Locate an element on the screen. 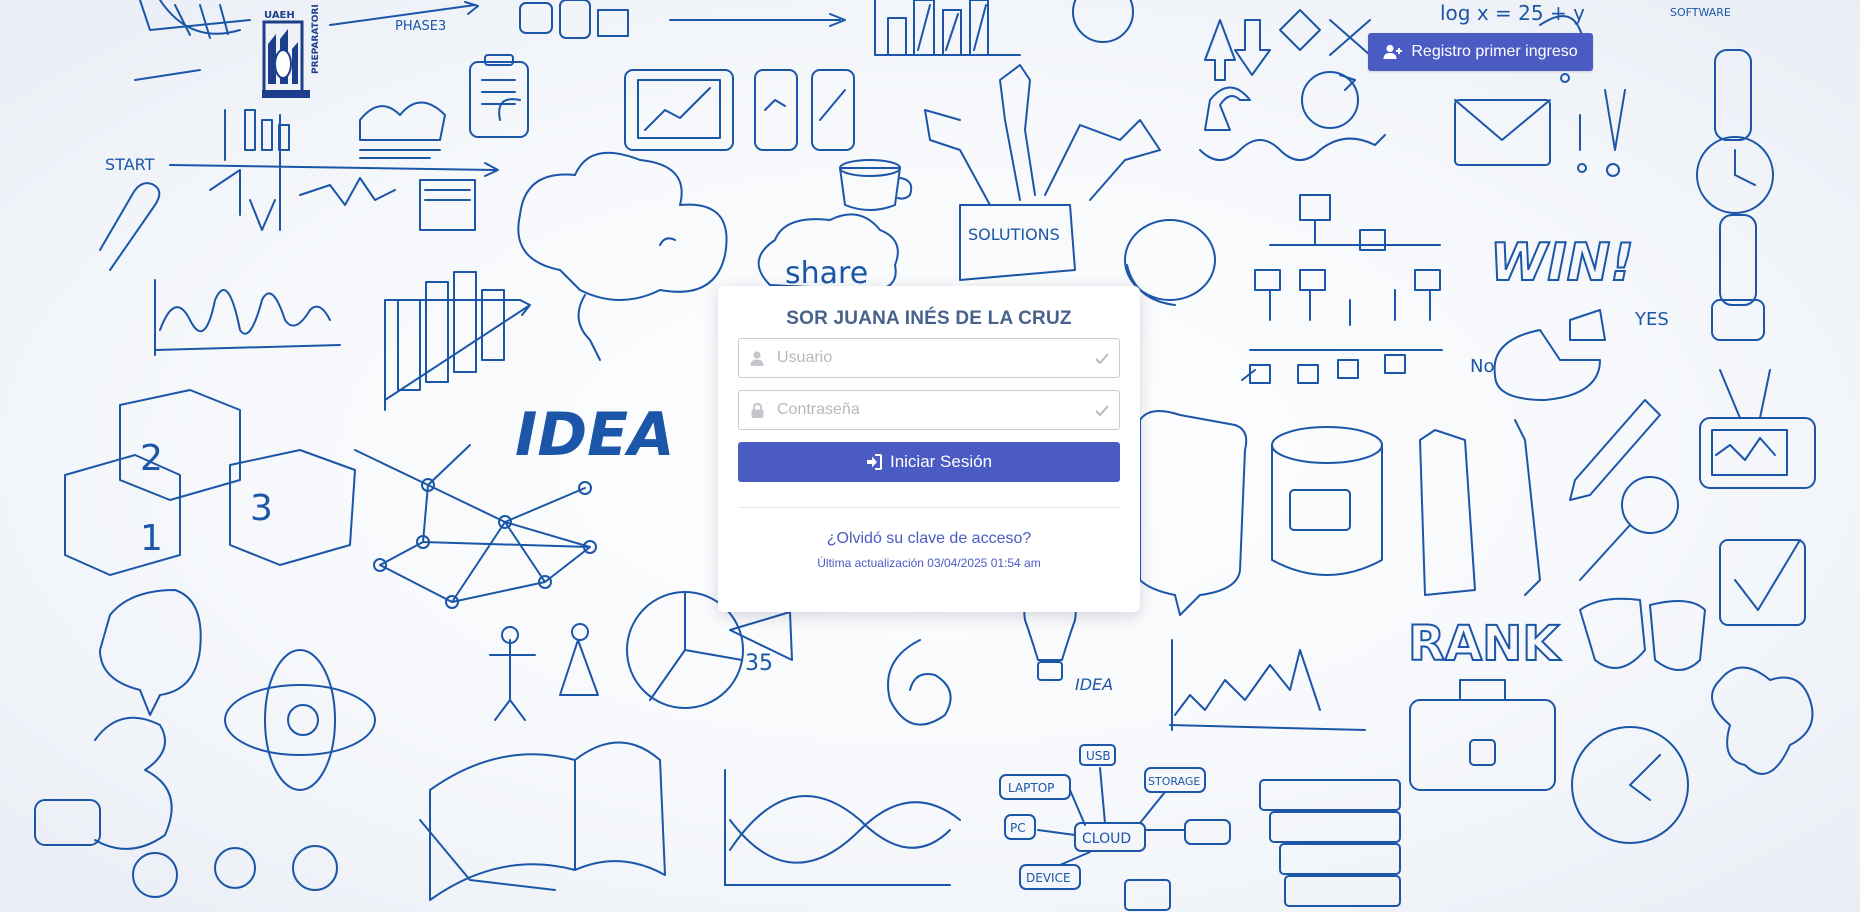  doodle-laptop-text: LAPTOP is located at coordinates (1031, 788).